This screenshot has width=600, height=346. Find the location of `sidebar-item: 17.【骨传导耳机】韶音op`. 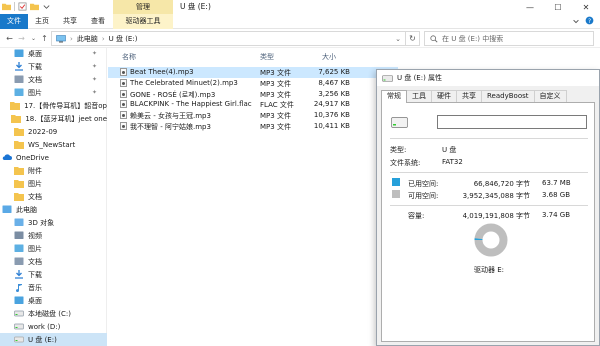

sidebar-item: 17.【骨传导耳机】韶音op is located at coordinates (53, 105).